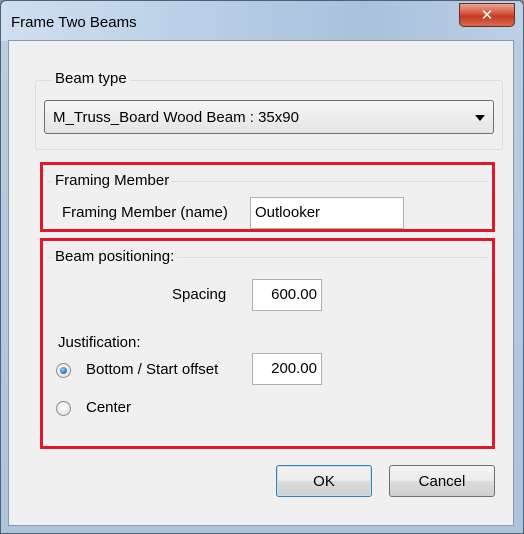 This screenshot has height=534, width=524. Describe the element at coordinates (91, 79) in the screenshot. I see `beam-type-group-label: Beam type` at that location.